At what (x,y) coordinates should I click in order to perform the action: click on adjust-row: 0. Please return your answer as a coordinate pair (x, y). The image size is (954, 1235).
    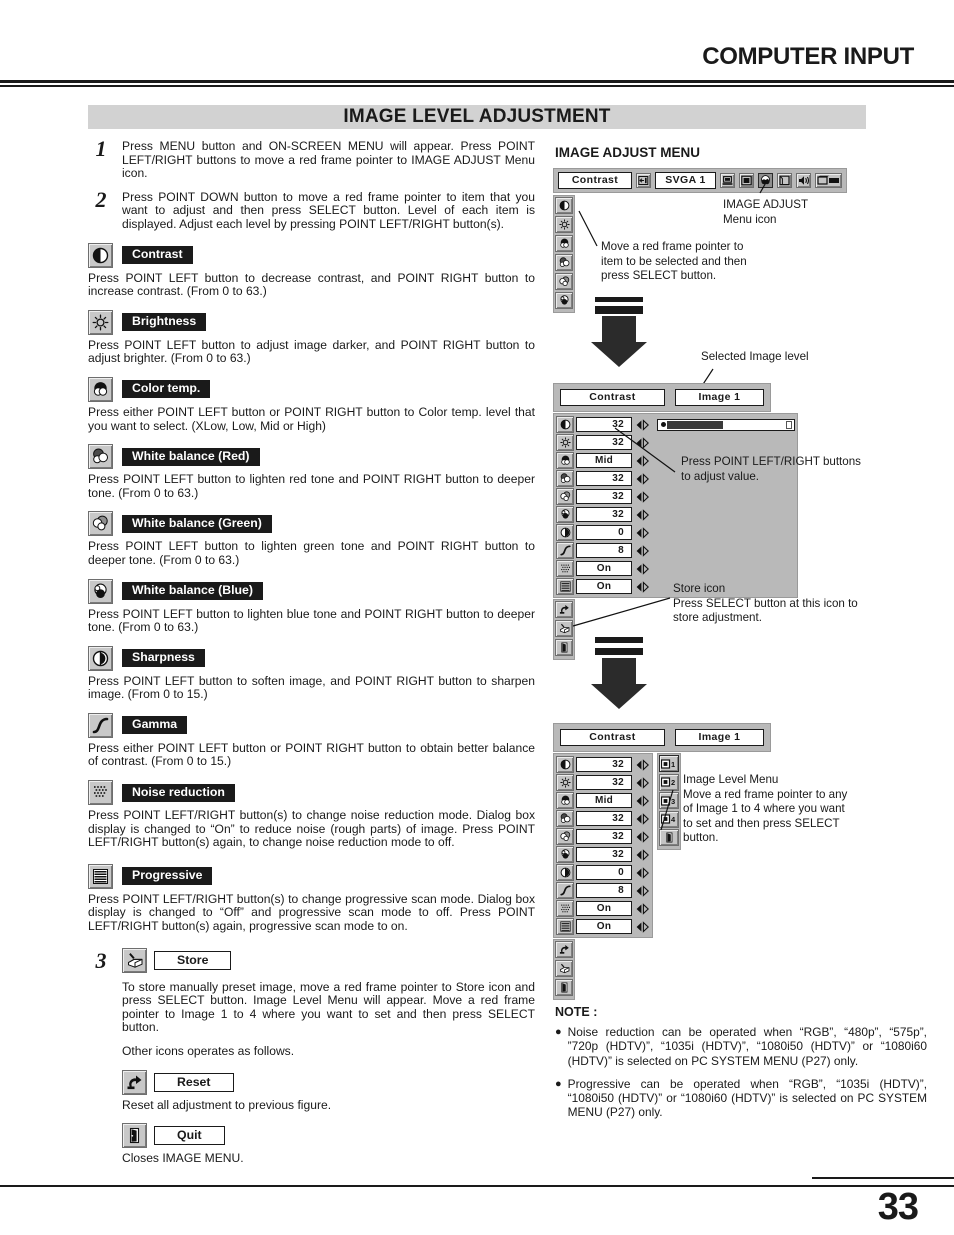
    Looking at the image, I should click on (603, 872).